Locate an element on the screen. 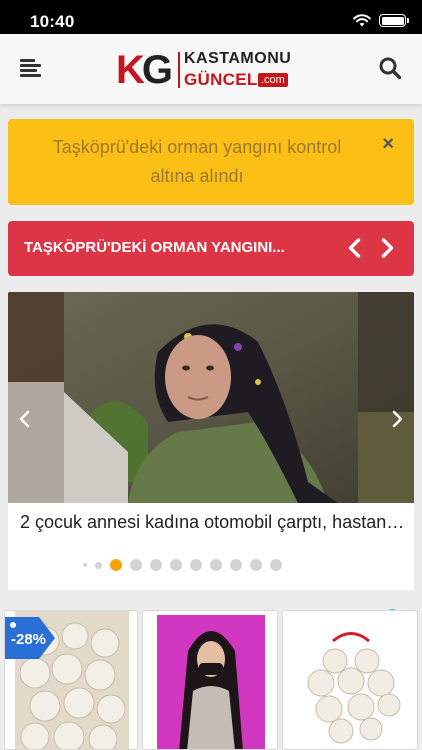 Image resolution: width=422 pixels, height=750 pixels. status-icons is located at coordinates (381, 20).